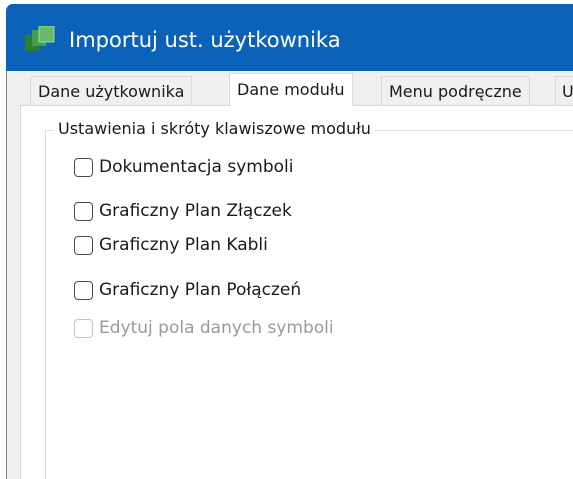  What do you see at coordinates (200, 290) in the screenshot?
I see `checkbox-label: Graficzny Plan Połączeń` at bounding box center [200, 290].